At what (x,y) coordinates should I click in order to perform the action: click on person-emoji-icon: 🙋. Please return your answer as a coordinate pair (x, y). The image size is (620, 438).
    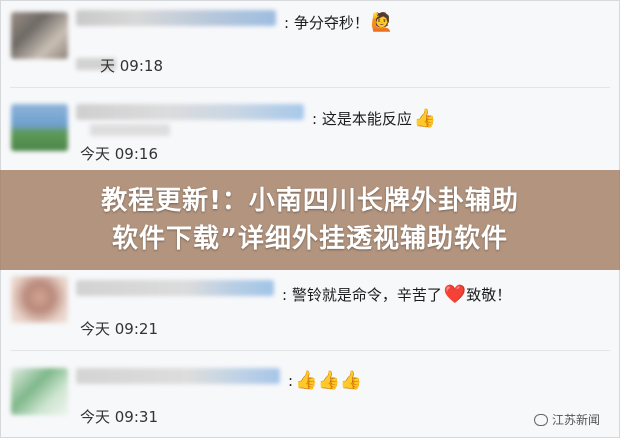
    Looking at the image, I should click on (382, 22).